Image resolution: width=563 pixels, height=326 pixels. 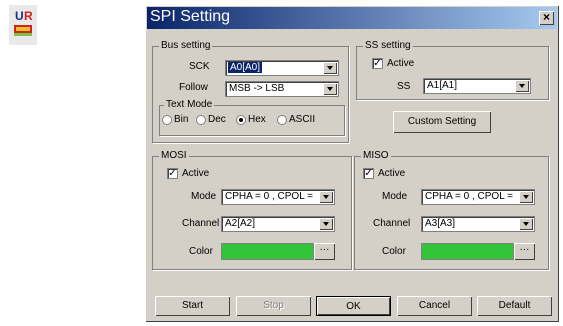 I want to click on radio-bin, so click(x=167, y=120).